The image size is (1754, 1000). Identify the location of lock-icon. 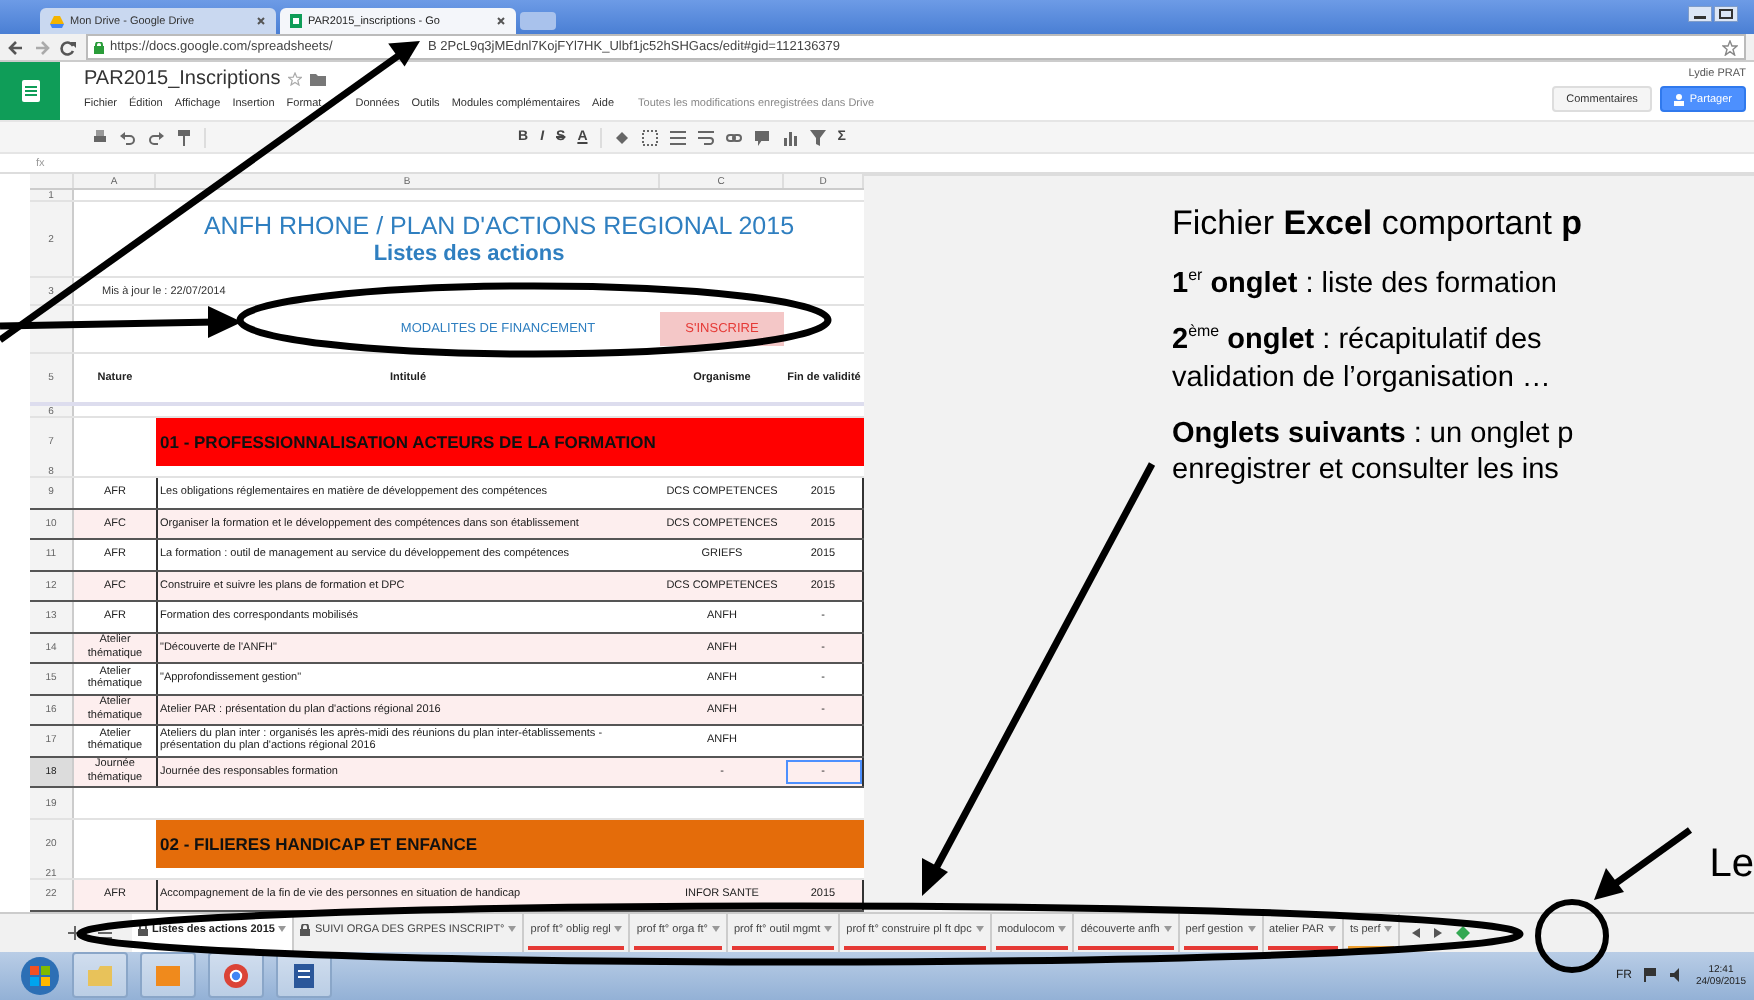
(99, 47).